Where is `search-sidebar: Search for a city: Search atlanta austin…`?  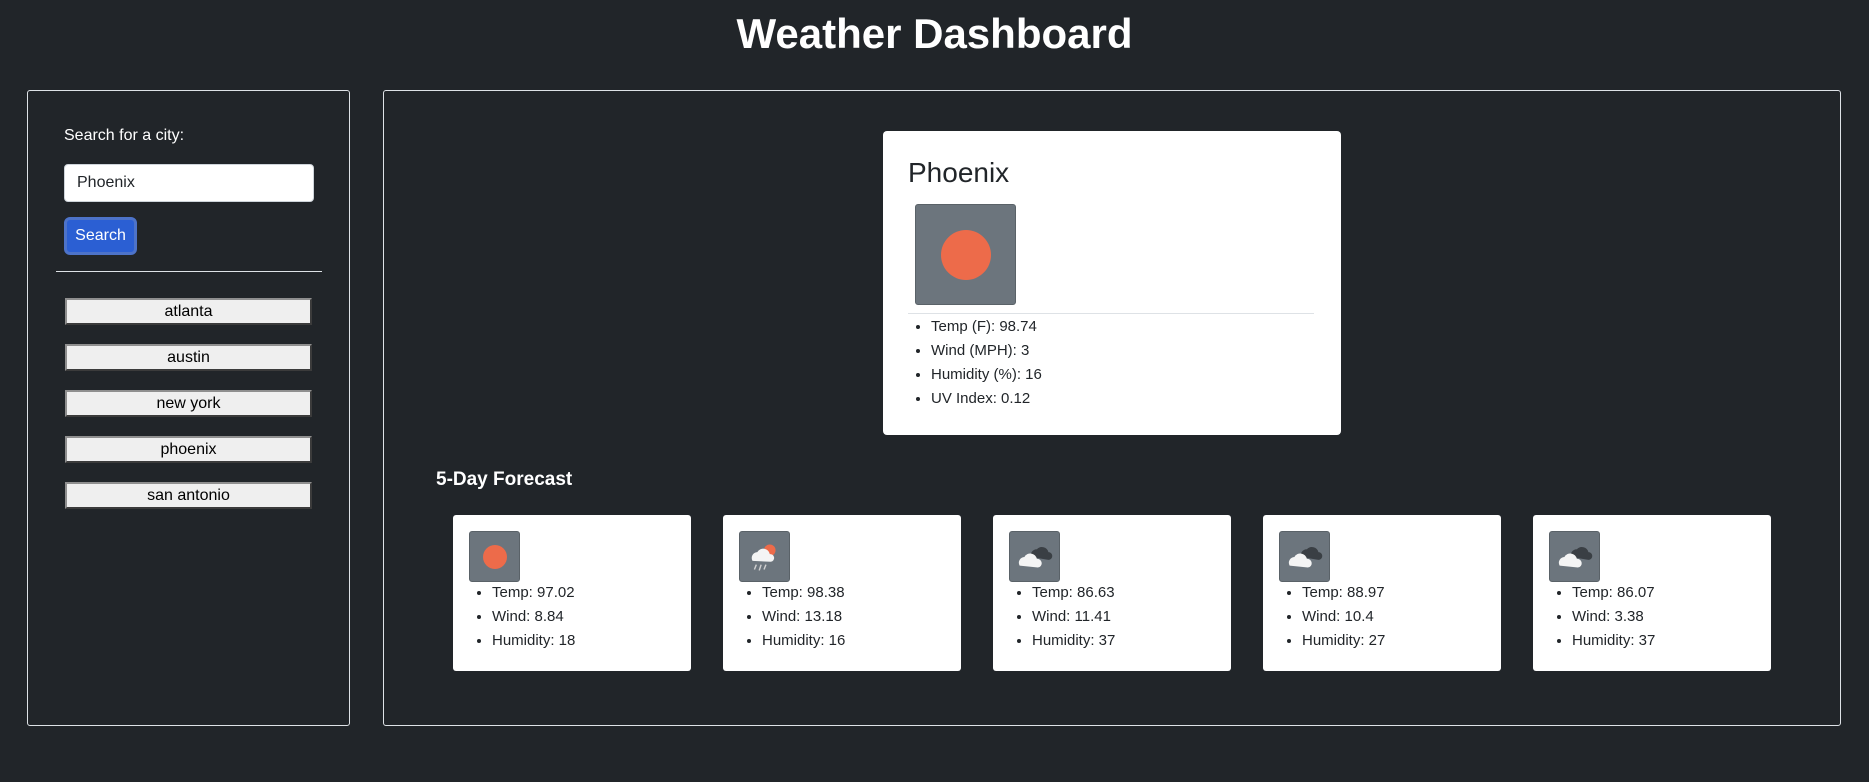
search-sidebar: Search for a city: Search atlanta austin… is located at coordinates (188, 408).